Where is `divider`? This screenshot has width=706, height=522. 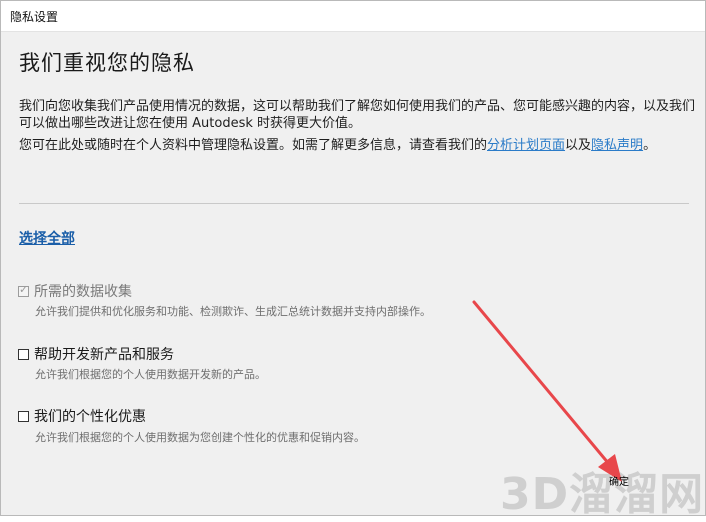
divider is located at coordinates (354, 203).